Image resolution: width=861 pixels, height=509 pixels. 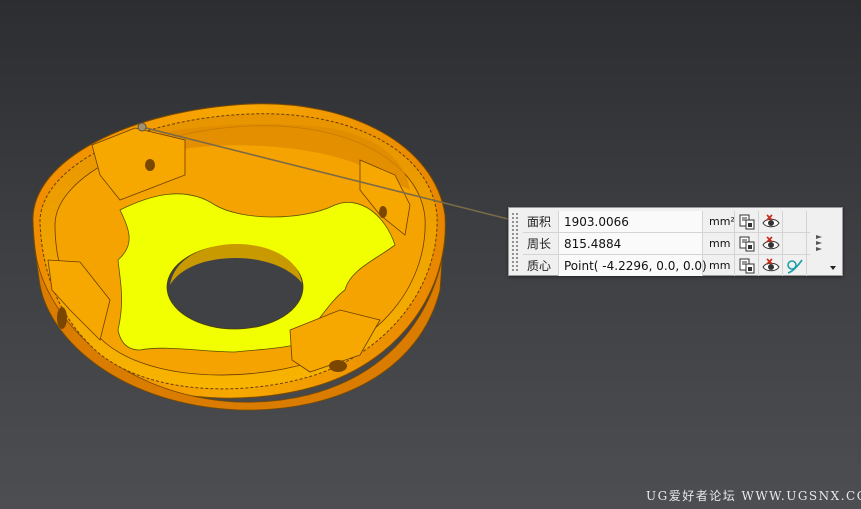 What do you see at coordinates (541, 221) in the screenshot?
I see `row-label: 面积` at bounding box center [541, 221].